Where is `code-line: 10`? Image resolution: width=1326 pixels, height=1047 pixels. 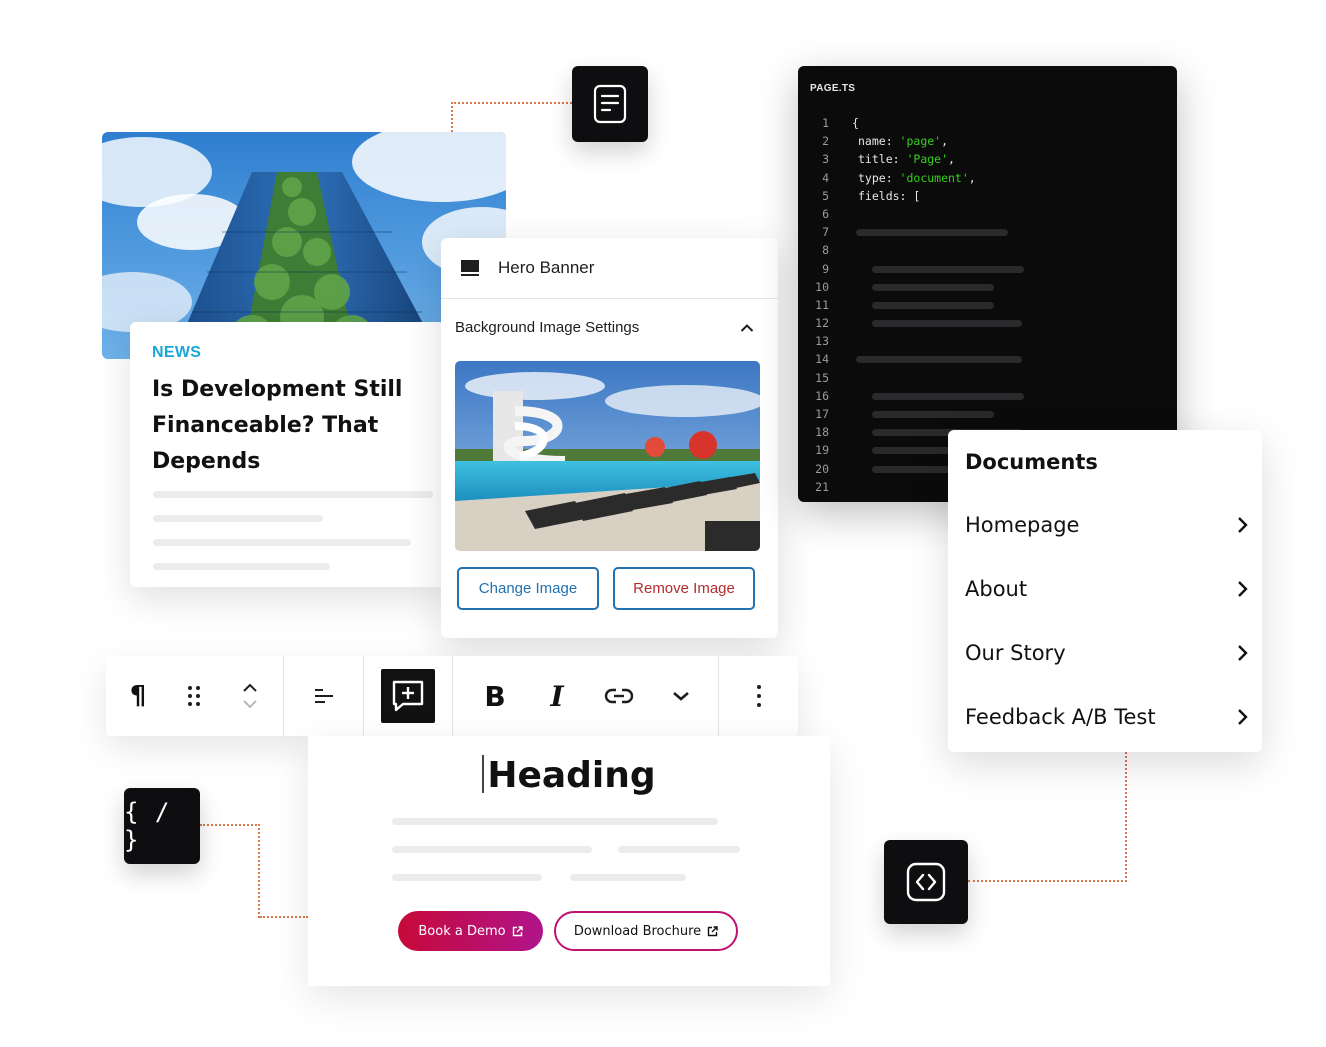 code-line: 10 is located at coordinates (987, 287).